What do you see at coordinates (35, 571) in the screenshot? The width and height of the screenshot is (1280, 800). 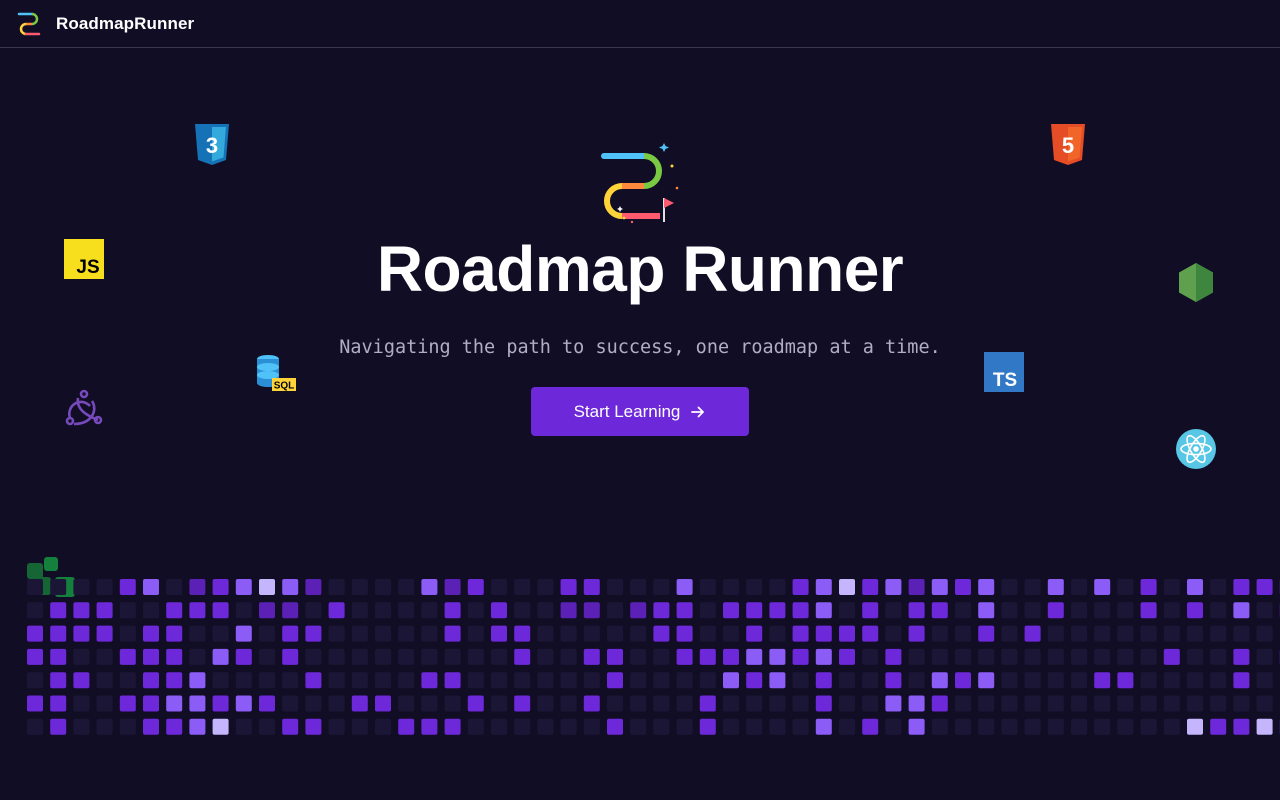 I see `blob-square` at bounding box center [35, 571].